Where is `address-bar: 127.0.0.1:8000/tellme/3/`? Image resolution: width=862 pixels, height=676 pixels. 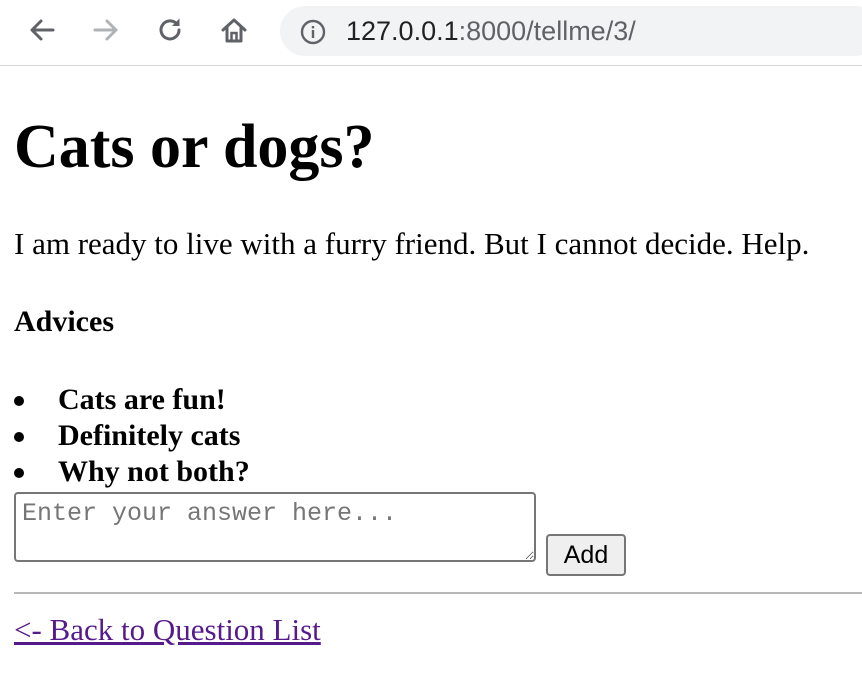
address-bar: 127.0.0.1:8000/tellme/3/ is located at coordinates (571, 31).